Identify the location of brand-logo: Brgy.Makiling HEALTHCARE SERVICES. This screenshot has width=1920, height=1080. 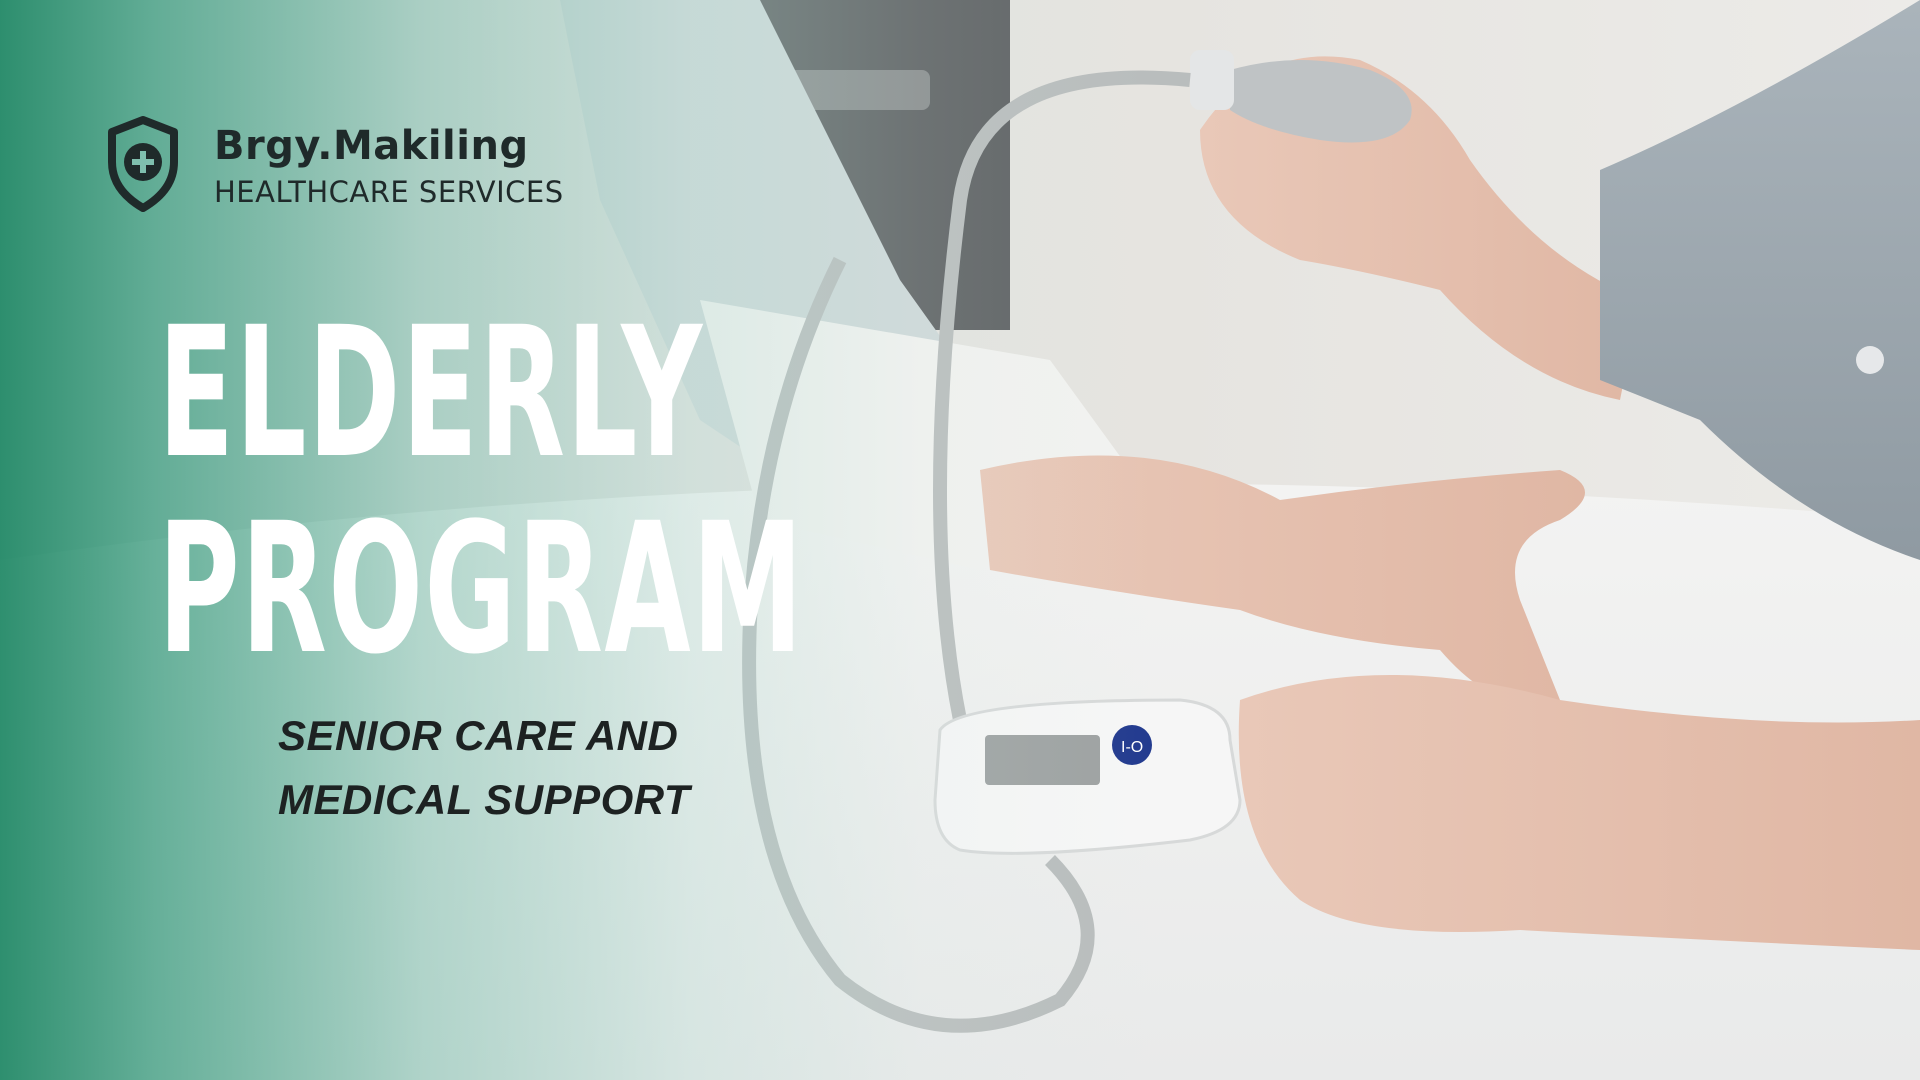
(335, 164).